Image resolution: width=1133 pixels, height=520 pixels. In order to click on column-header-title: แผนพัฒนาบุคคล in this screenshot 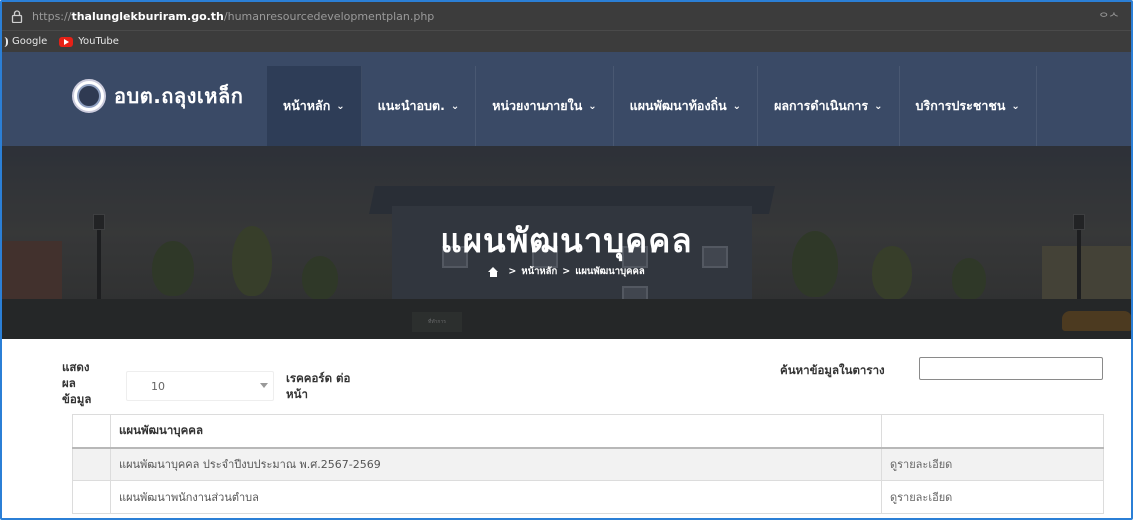, I will do `click(496, 431)`.